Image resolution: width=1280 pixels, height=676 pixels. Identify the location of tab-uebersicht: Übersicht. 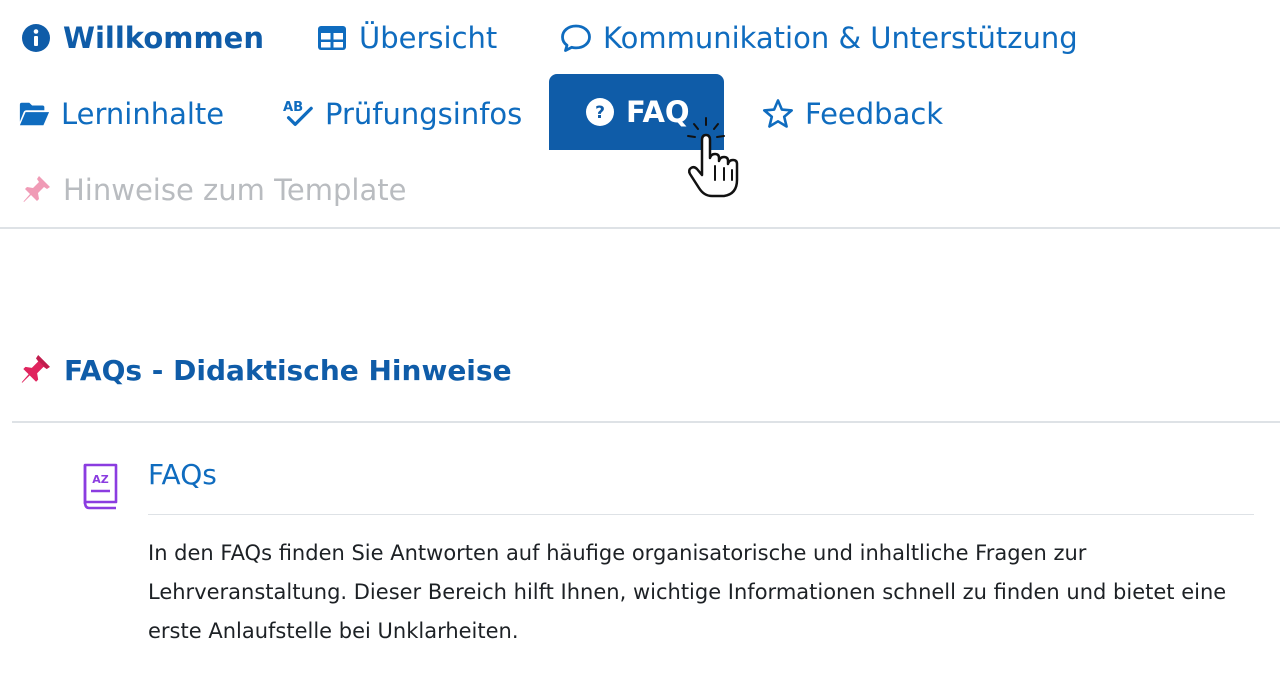
(406, 38).